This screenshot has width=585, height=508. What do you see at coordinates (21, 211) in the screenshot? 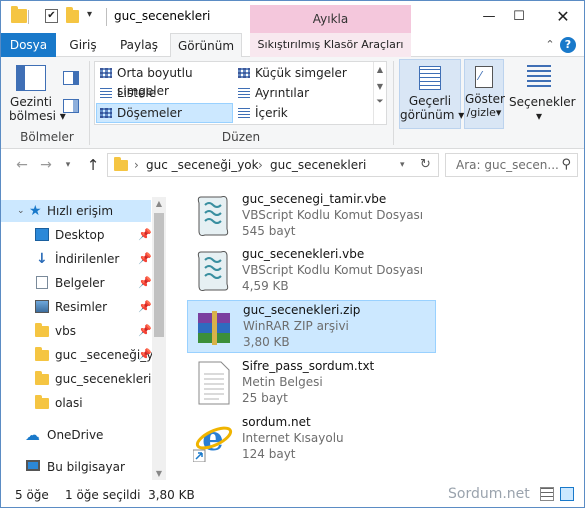
I see `expand-chevron-icon: ⌄` at bounding box center [21, 211].